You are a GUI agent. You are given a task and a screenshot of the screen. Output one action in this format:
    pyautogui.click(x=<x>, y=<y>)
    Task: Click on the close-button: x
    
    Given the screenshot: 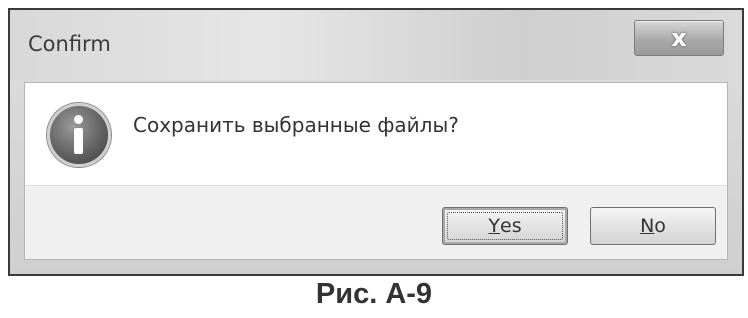 What is the action you would take?
    pyautogui.click(x=679, y=38)
    